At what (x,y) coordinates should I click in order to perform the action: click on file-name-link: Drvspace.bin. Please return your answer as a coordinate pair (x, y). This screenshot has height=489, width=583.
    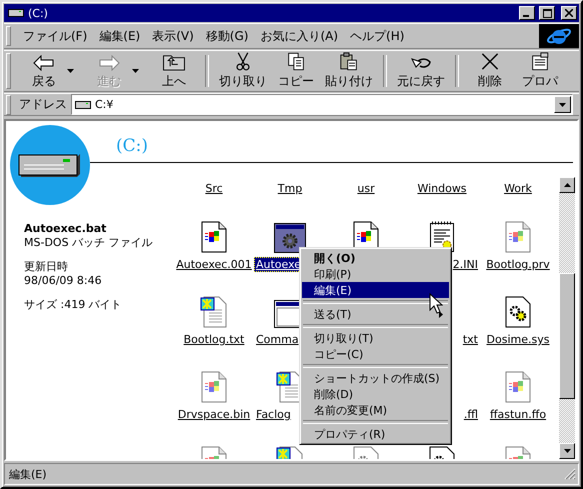
    Looking at the image, I should click on (214, 414).